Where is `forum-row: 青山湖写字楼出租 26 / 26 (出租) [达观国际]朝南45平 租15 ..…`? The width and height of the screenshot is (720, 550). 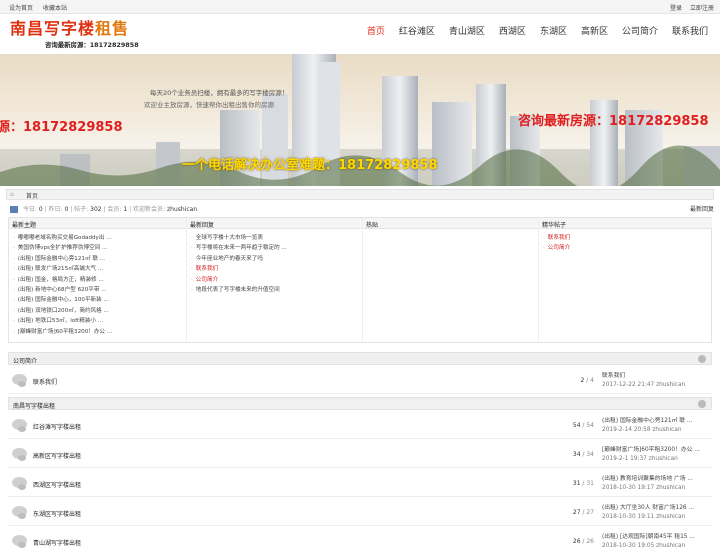
forum-row: 青山湖写字楼出租 26 / 26 (出租) [达观国际]朝南45平 租15 ..… is located at coordinates (360, 538).